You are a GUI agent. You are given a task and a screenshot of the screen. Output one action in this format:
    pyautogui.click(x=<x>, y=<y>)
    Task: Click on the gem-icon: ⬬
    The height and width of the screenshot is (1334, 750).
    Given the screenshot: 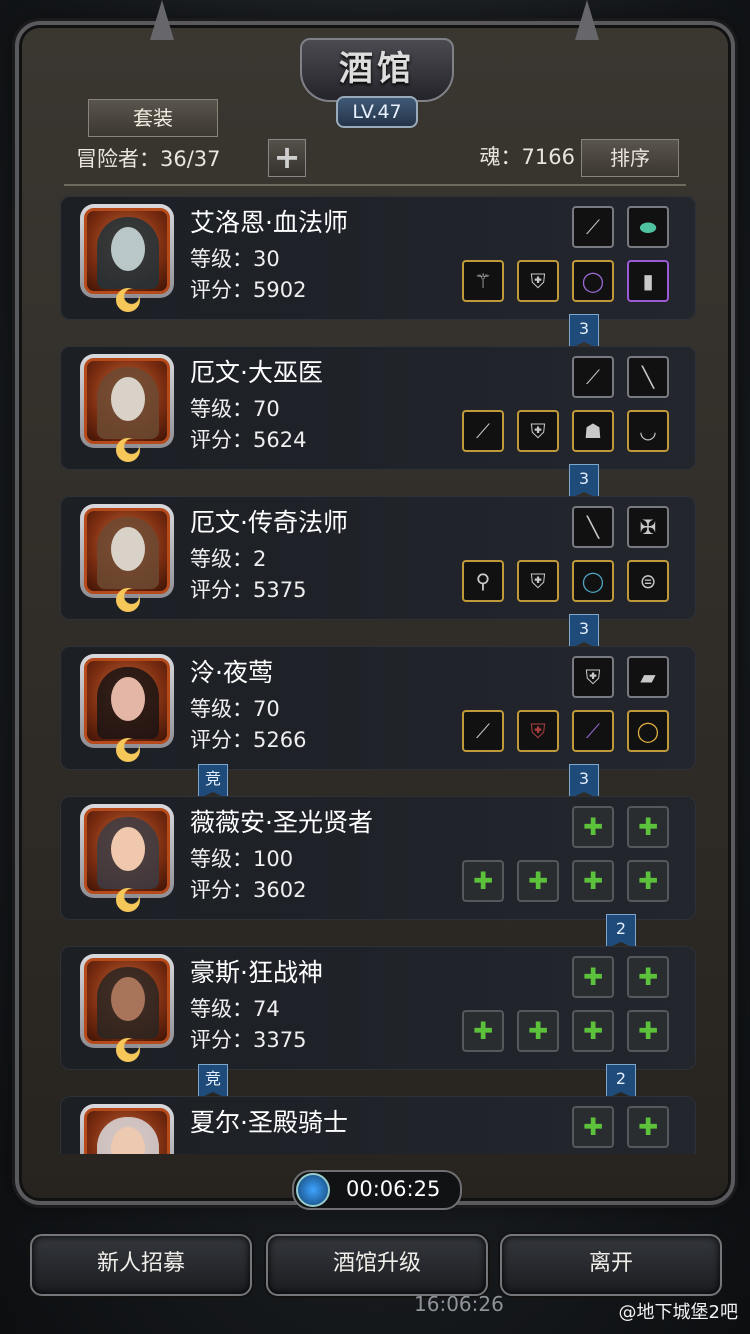 What is the action you would take?
    pyautogui.click(x=648, y=227)
    